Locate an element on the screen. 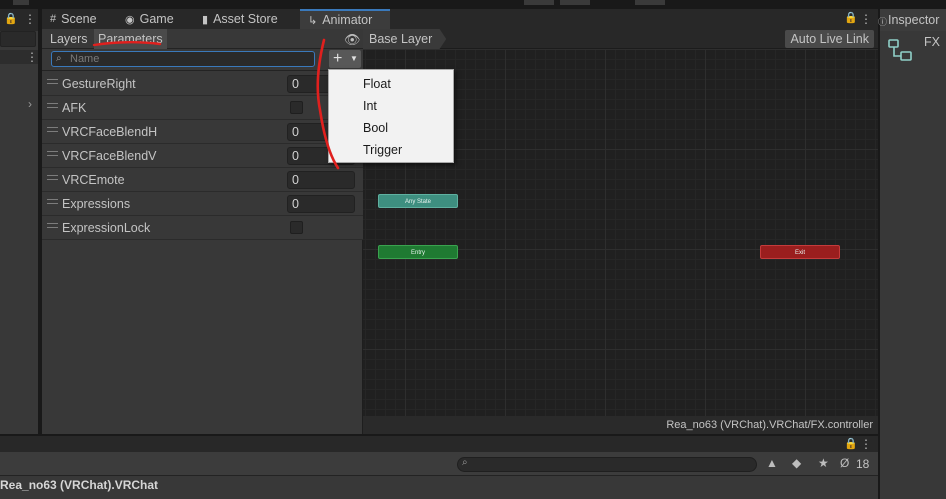 The width and height of the screenshot is (946, 499). tab-layers: Layers is located at coordinates (69, 39).